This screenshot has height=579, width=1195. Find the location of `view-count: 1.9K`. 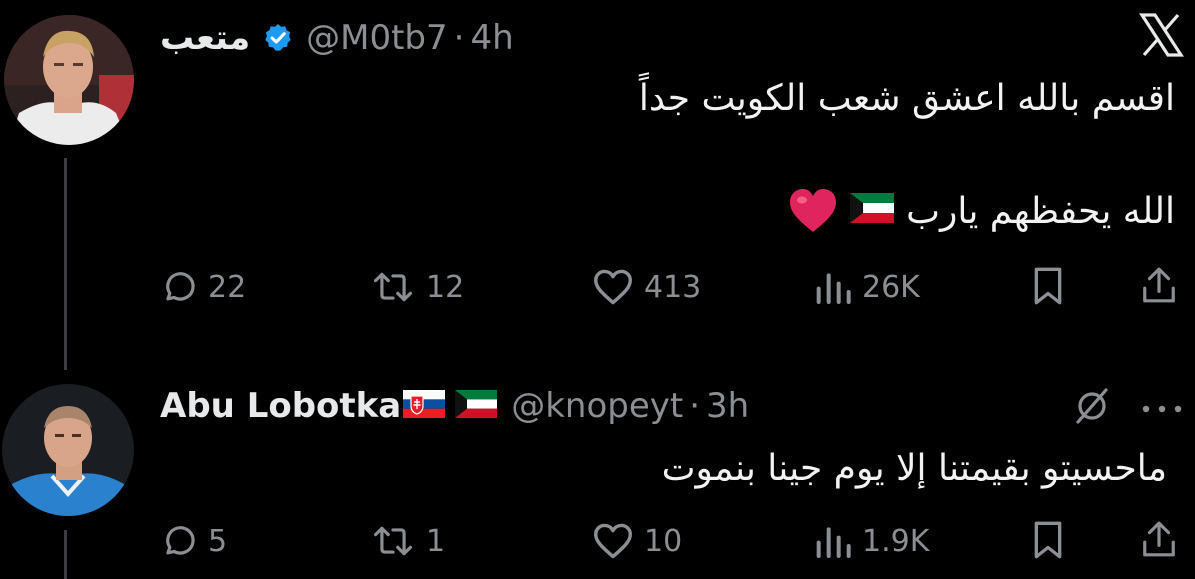

view-count: 1.9K is located at coordinates (896, 541).